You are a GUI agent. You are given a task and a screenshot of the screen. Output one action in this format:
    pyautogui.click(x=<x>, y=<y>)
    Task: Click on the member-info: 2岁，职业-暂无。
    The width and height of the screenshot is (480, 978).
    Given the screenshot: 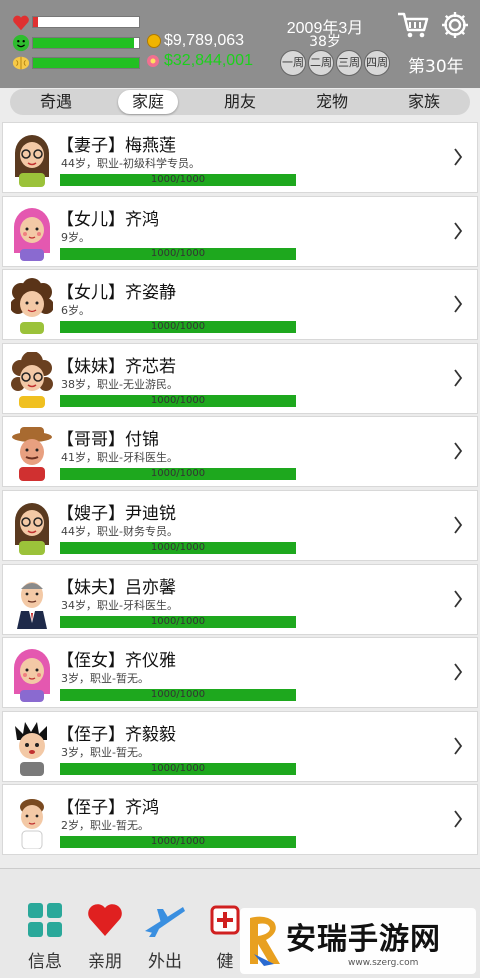 What is the action you would take?
    pyautogui.click(x=105, y=826)
    